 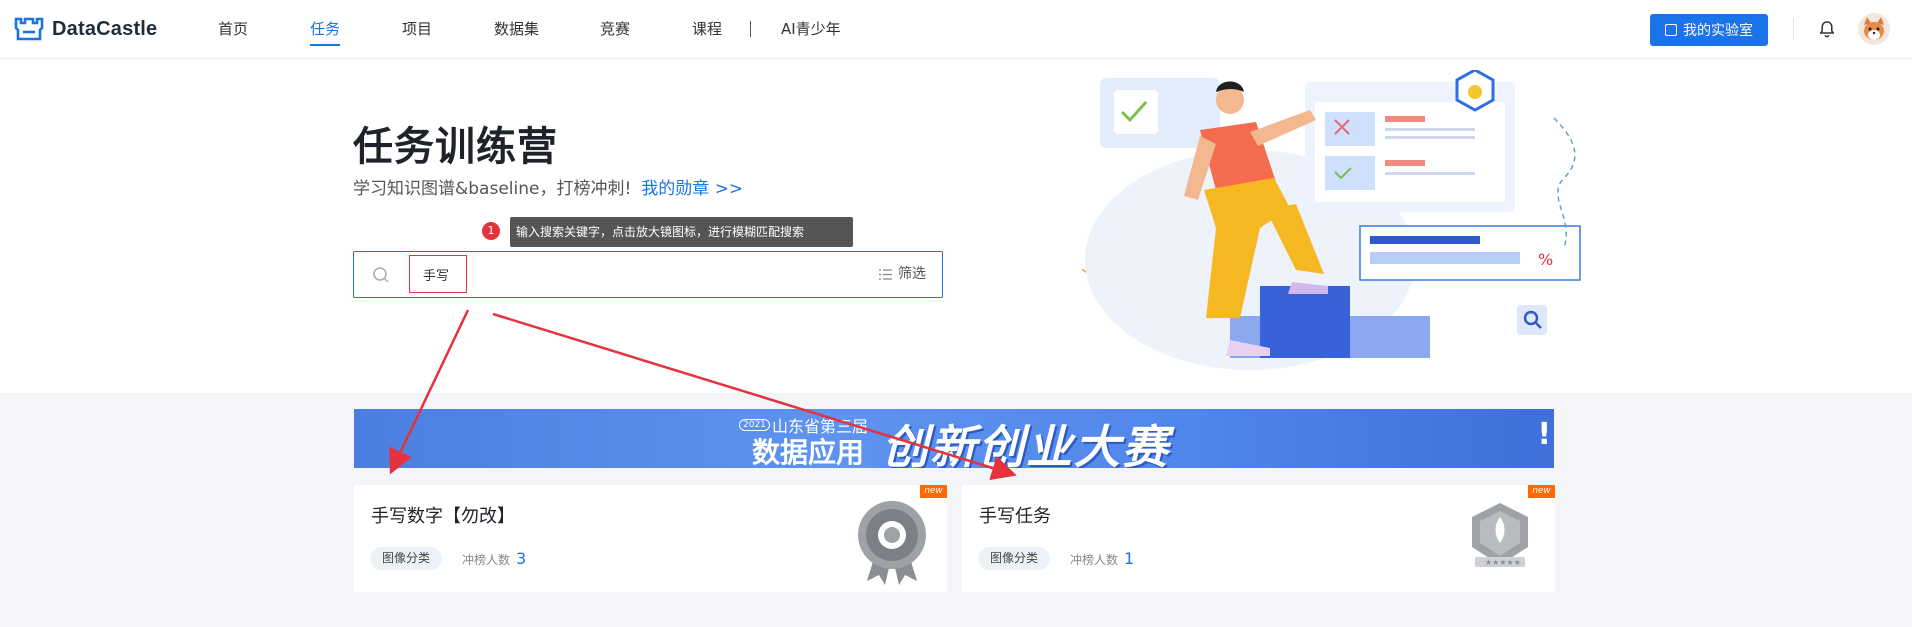 I want to click on my-medals-link: 我的勋章 >>, so click(x=692, y=189).